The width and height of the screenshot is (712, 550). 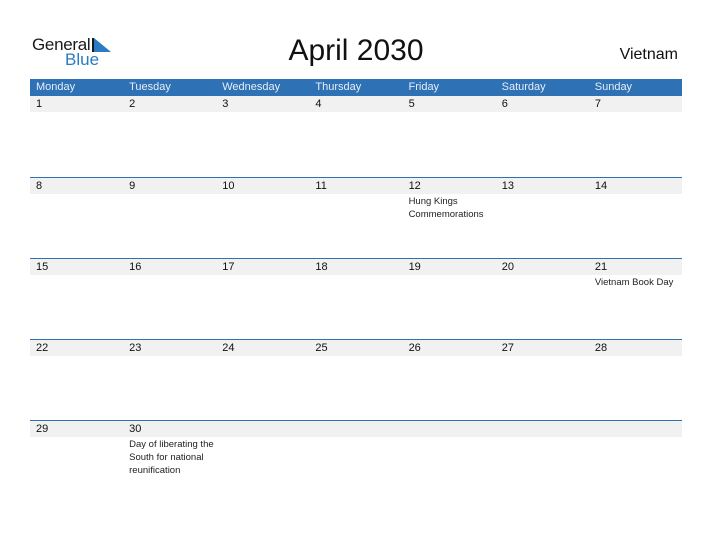 What do you see at coordinates (135, 429) in the screenshot?
I see `day-number: 30` at bounding box center [135, 429].